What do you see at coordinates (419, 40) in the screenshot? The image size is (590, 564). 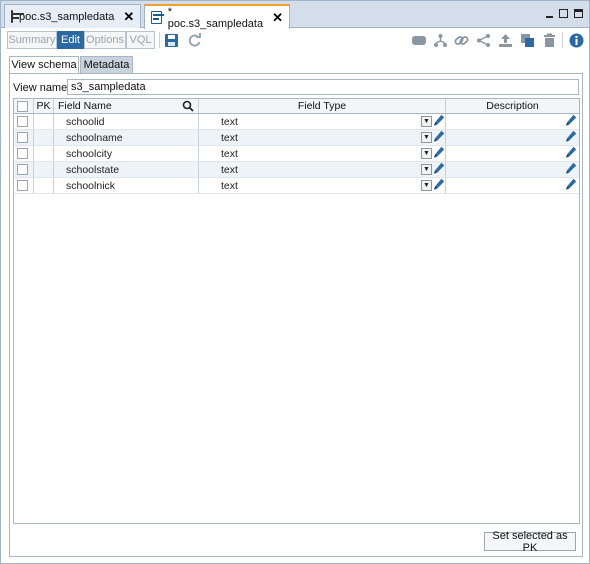 I see `cloud-icon` at bounding box center [419, 40].